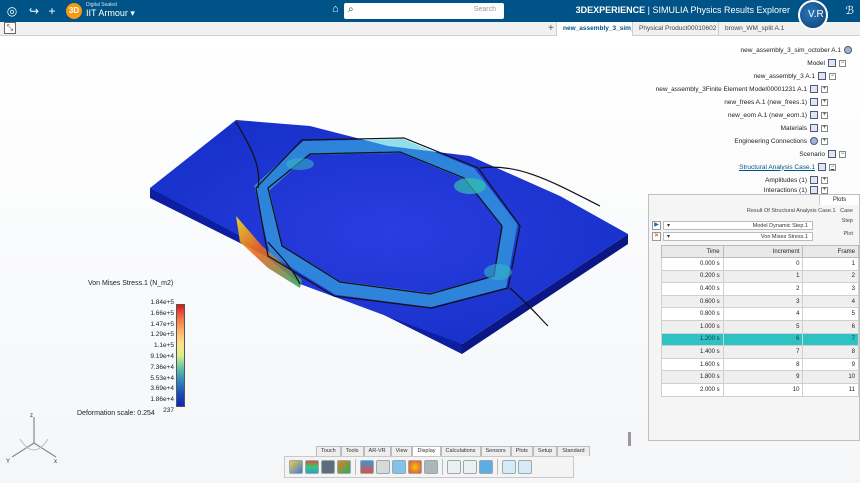 The width and height of the screenshot is (860, 483). I want to click on plot-label: Plot, so click(848, 234).